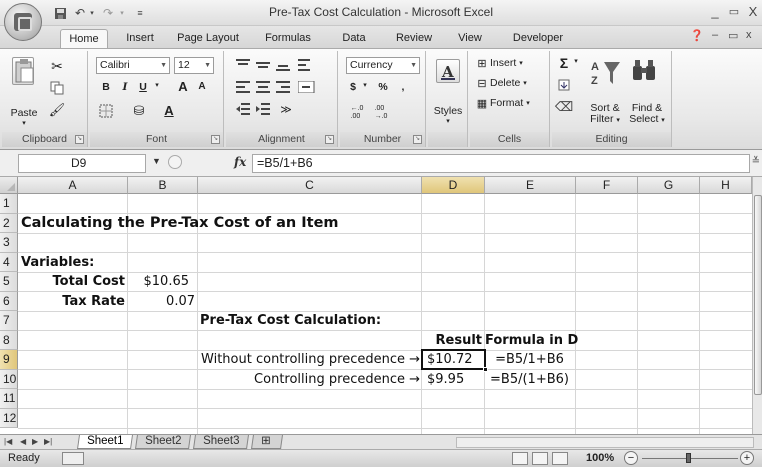  I want to click on zoom-level: 100%, so click(600, 458).